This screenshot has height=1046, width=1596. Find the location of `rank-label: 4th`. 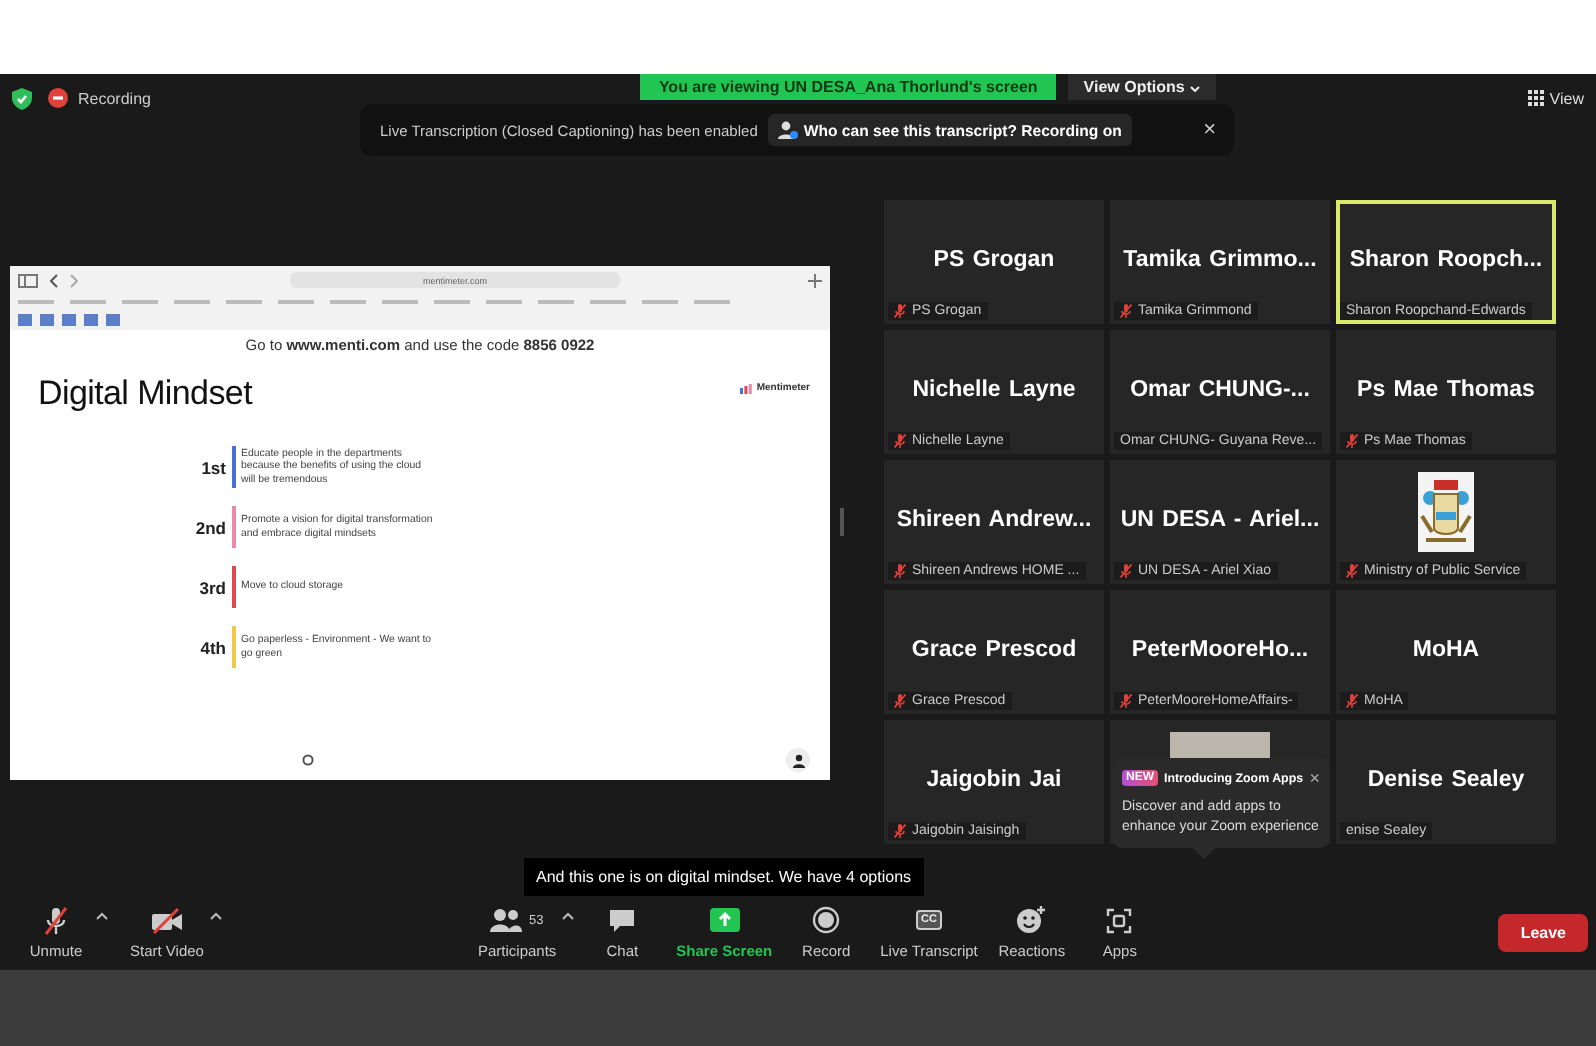

rank-label: 4th is located at coordinates (212, 647).